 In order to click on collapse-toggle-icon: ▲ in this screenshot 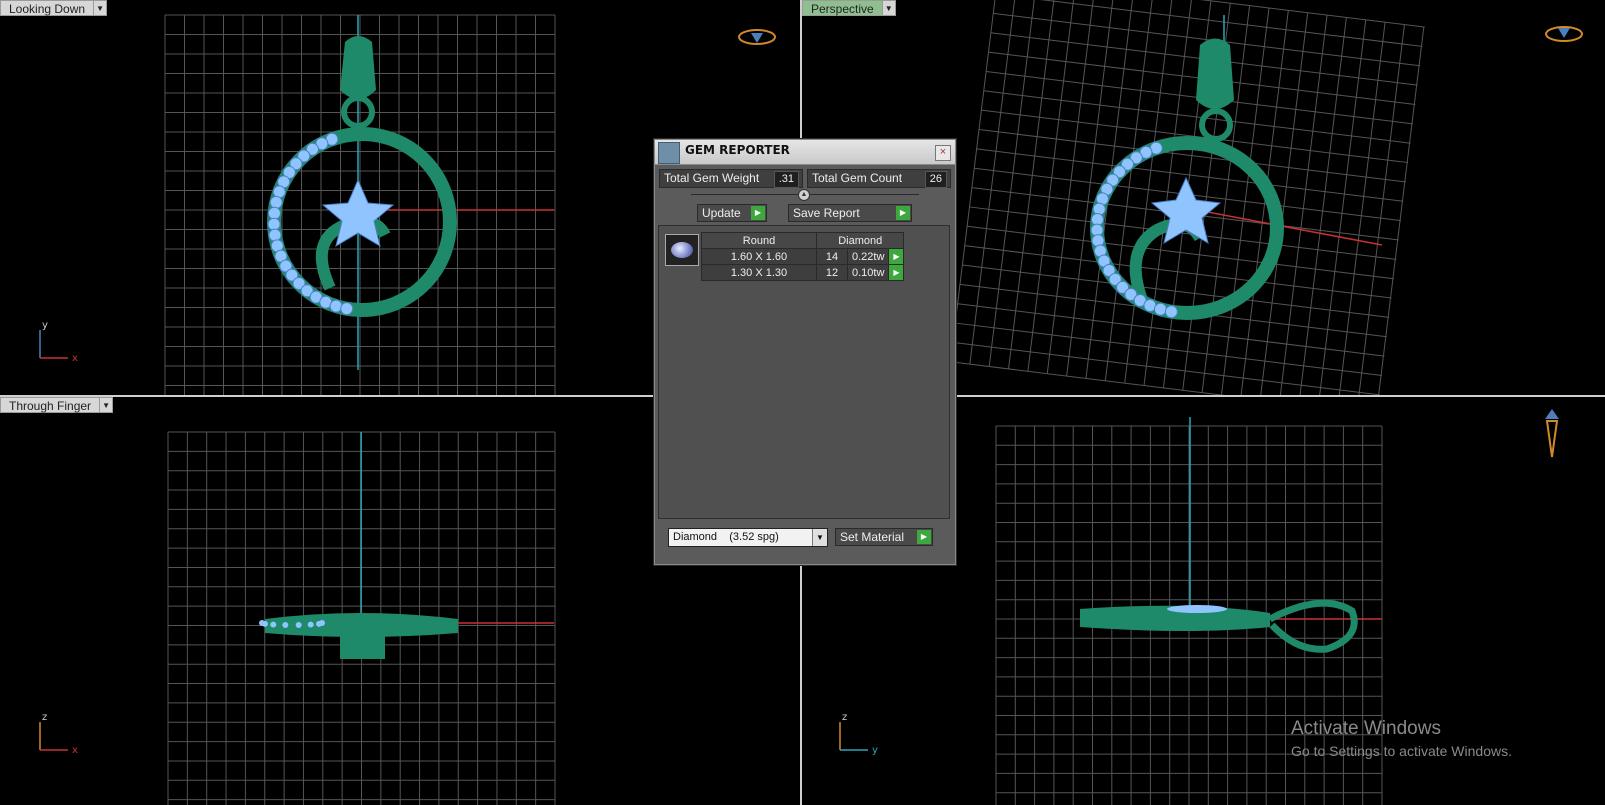, I will do `click(804, 195)`.